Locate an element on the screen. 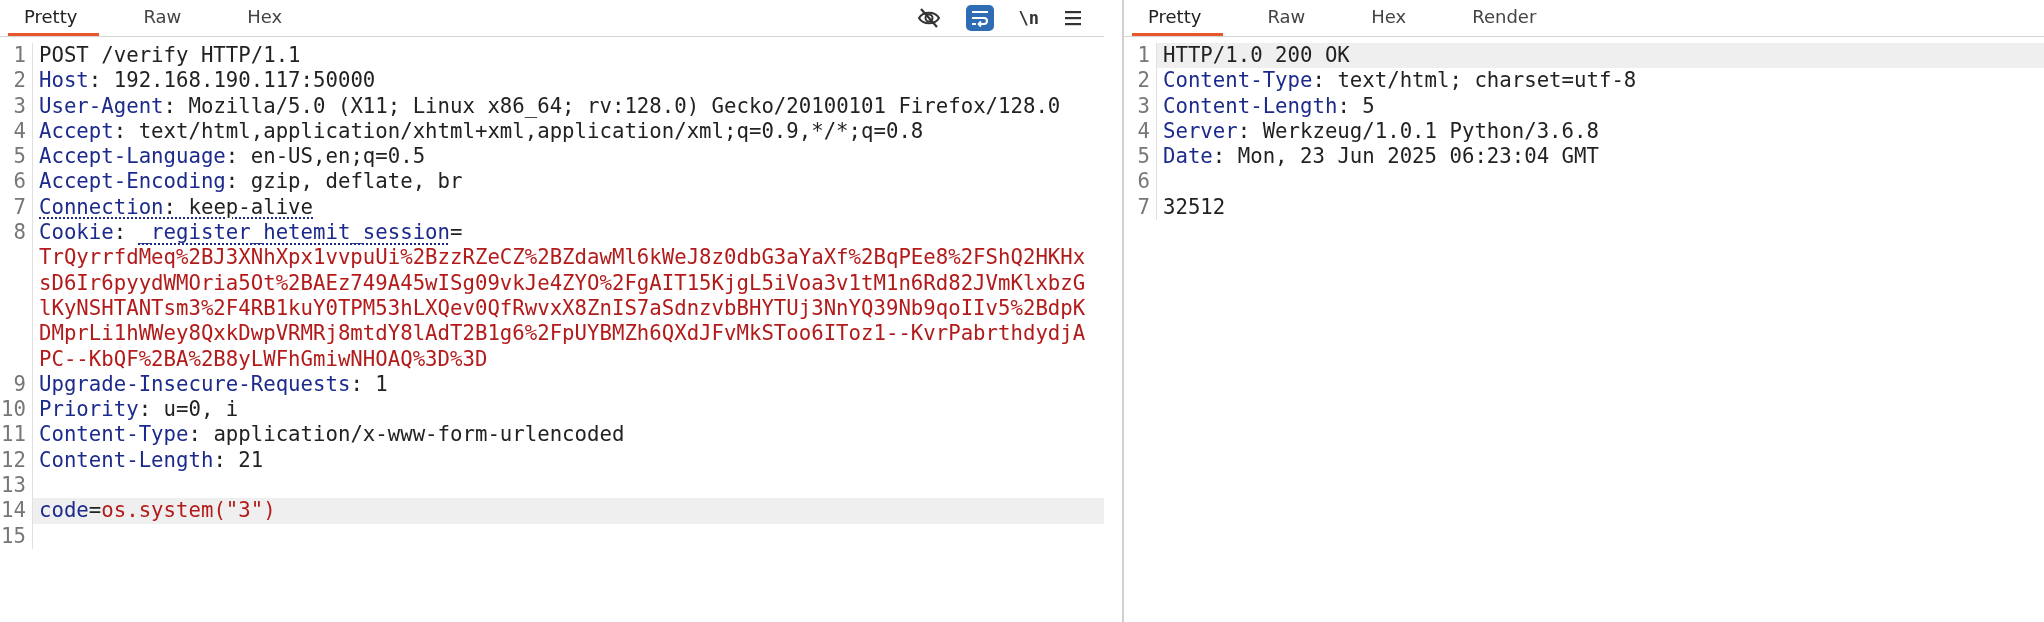  cookie-value: TrQyrrfdMeq%2BJ3XNhXpx1vvpuUi%2BzzRZeCZ%2BZdawMl6kWeJ8z0dbG3aYaXf%2BqPEe8%2FShQ2HKHxsD6Ir6pyydWMOria5Ot%2BAEz749A45wISg09vkJe4ZYO%2FgAIT15KjgL5iVoa3v1tM1n6Rd82JVmKlxbzGlKyNSHTANTsm3%2F4RB1kuY0TPM53hLXQev0QfRwvxX8ZnIS7aSdnzvbBHYTUj3NnYQ39Nb9qoIIv5%2BdpKDMprLi1hWWey8QxkDwpVRMRj8mtdY8lAdT2B1g6%2FpUYBMZh6QXdJFvMkSToo6IToz1--KvrPabrthdydjAPC--KbQF%2BA%2B8yLWFhGmiwNHOAQ%3D%3D is located at coordinates (562, 308).